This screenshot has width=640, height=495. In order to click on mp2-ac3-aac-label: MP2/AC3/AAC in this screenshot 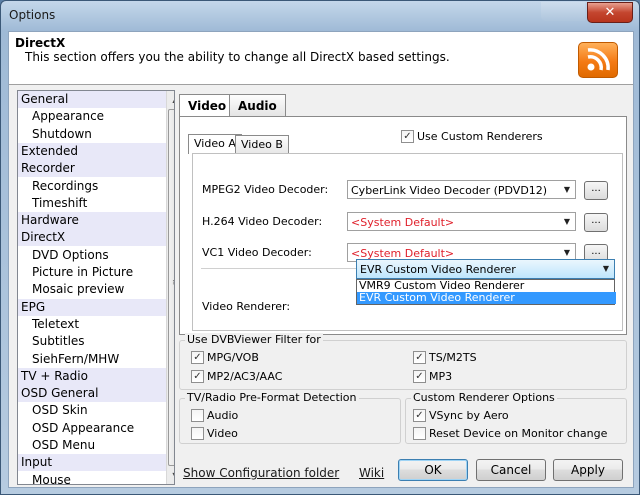, I will do `click(245, 376)`.